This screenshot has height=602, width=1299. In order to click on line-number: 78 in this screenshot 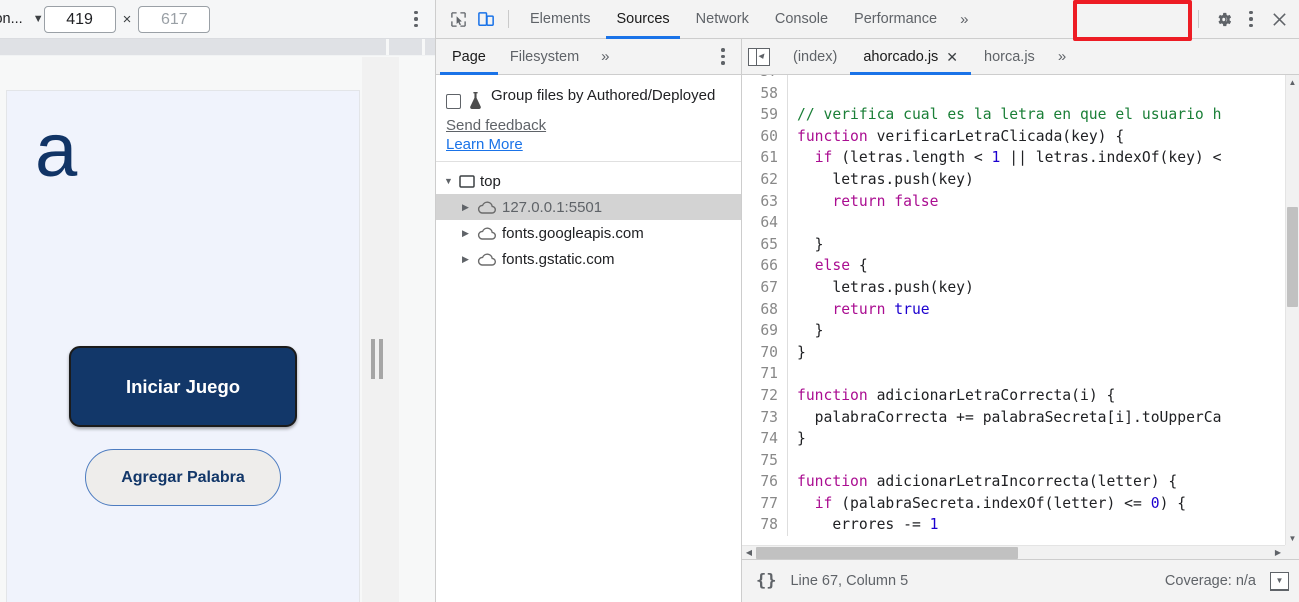, I will do `click(765, 525)`.